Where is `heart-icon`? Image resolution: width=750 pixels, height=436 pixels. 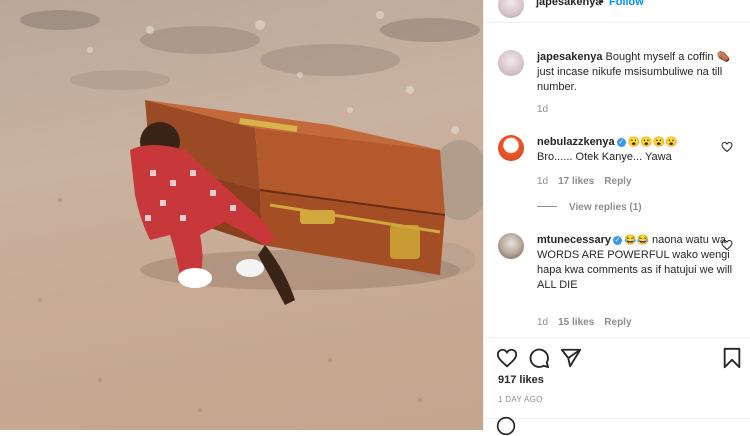
heart-icon is located at coordinates (507, 358).